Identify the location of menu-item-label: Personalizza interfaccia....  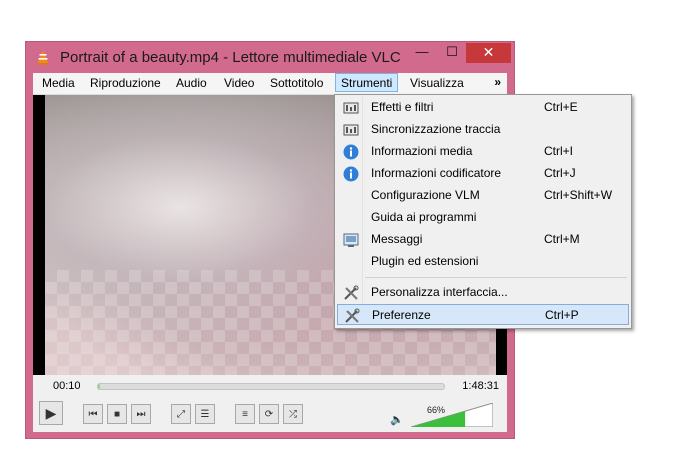
(439, 292).